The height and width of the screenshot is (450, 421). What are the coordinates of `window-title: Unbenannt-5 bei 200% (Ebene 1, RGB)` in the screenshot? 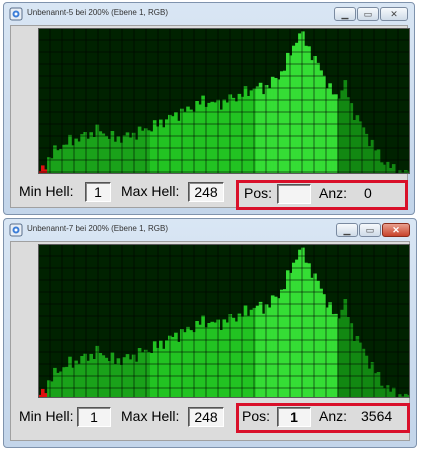 It's located at (97, 12).